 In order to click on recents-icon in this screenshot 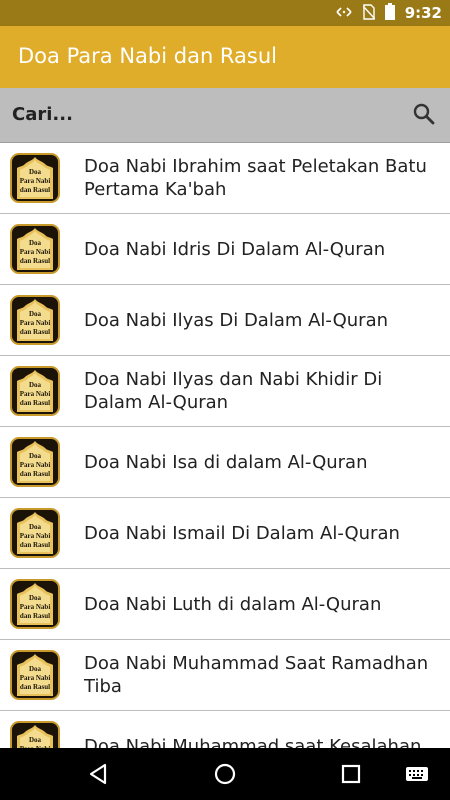, I will do `click(351, 774)`.